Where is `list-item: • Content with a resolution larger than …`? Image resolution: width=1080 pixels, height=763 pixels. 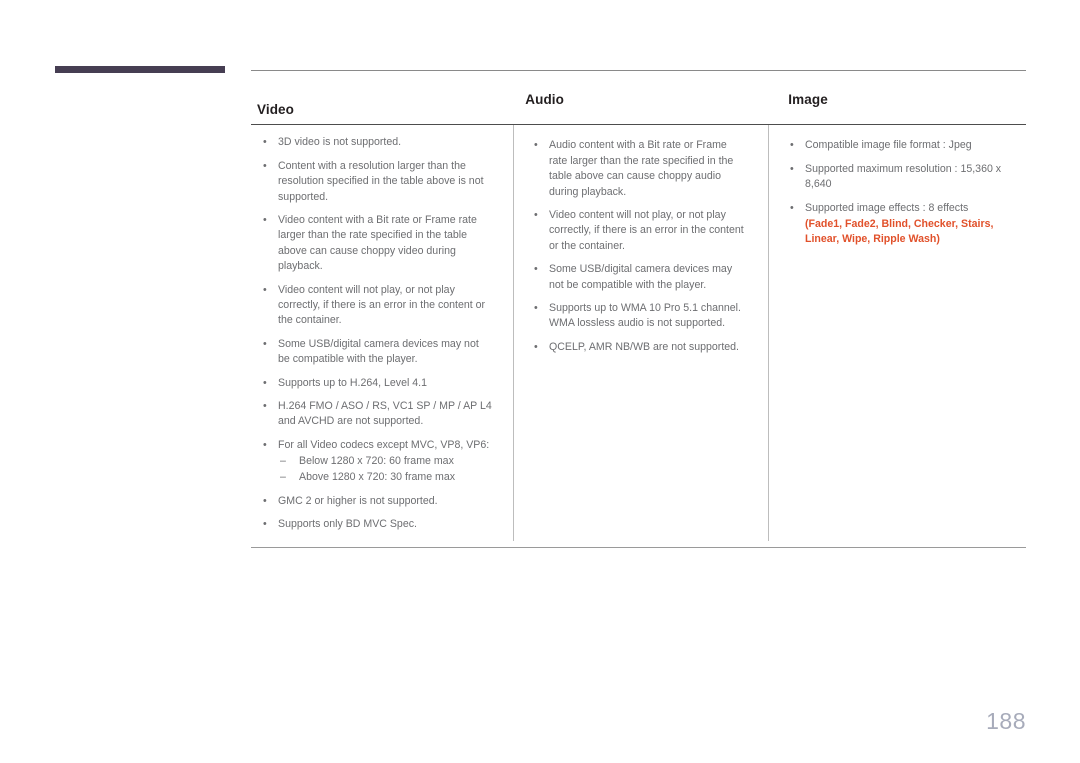
list-item: • Content with a resolution larger than … is located at coordinates (375, 182).